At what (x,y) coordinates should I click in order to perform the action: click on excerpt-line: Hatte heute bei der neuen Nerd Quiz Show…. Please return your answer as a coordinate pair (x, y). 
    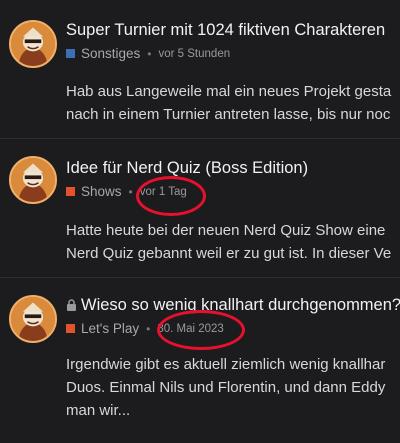
    Looking at the image, I should click on (226, 230).